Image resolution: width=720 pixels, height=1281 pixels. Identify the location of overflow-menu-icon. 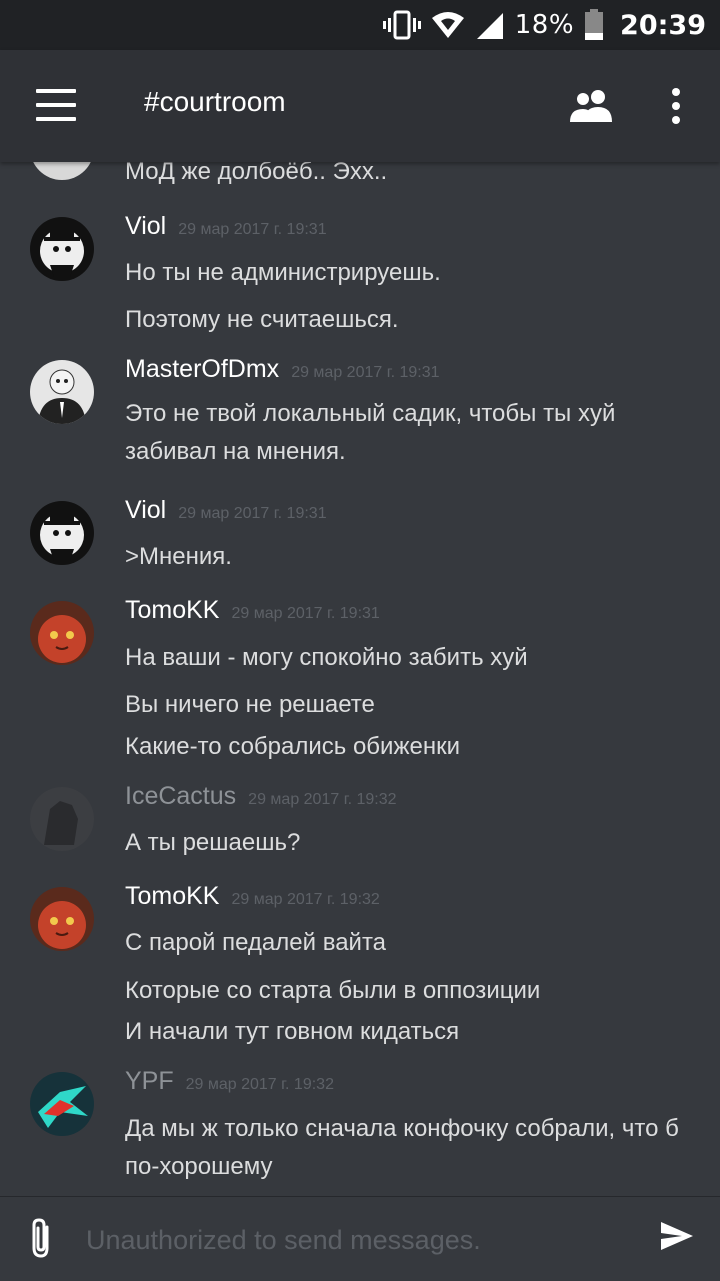
(676, 108).